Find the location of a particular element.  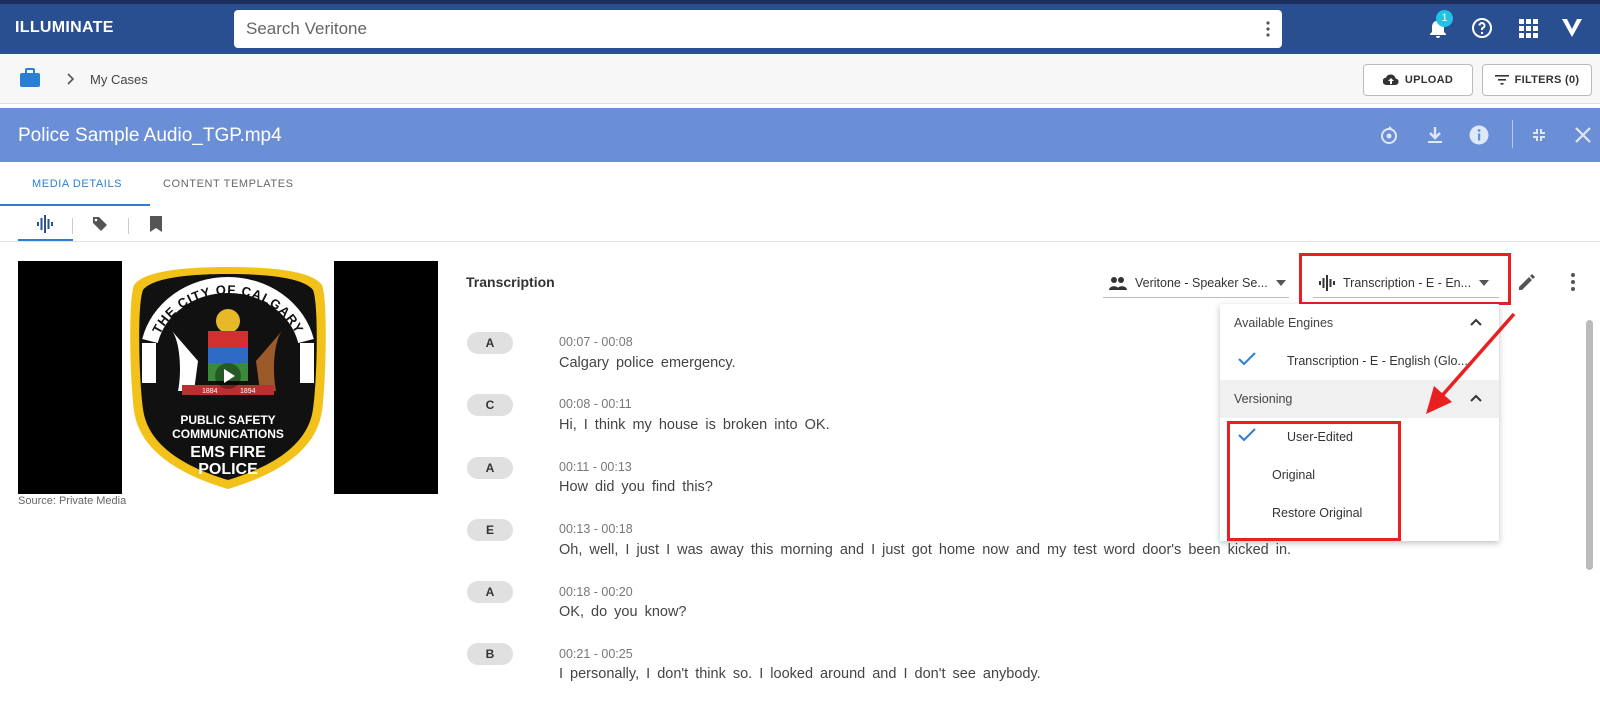

download-icon is located at coordinates (1435, 135).